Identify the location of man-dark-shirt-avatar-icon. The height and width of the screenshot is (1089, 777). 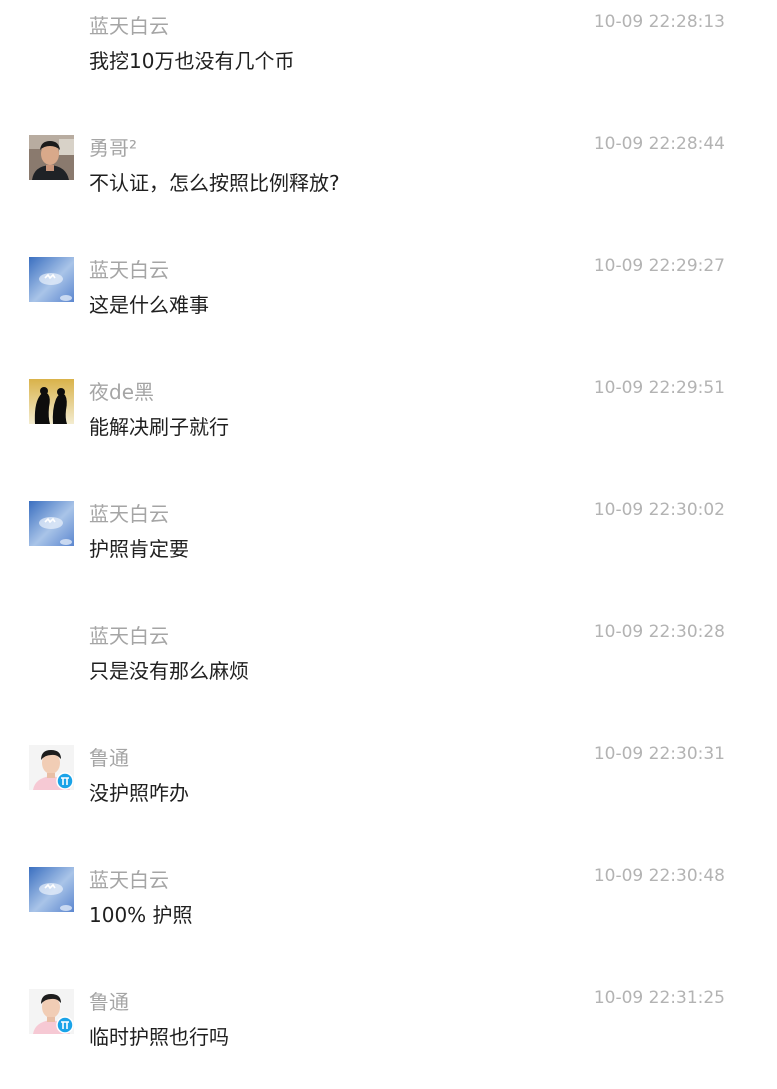
(51, 157).